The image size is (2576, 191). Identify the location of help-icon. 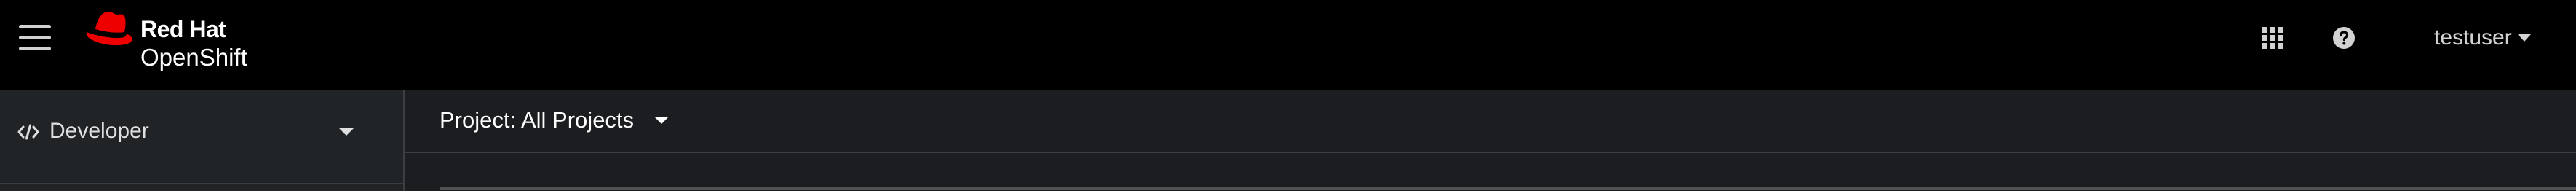
(2344, 38).